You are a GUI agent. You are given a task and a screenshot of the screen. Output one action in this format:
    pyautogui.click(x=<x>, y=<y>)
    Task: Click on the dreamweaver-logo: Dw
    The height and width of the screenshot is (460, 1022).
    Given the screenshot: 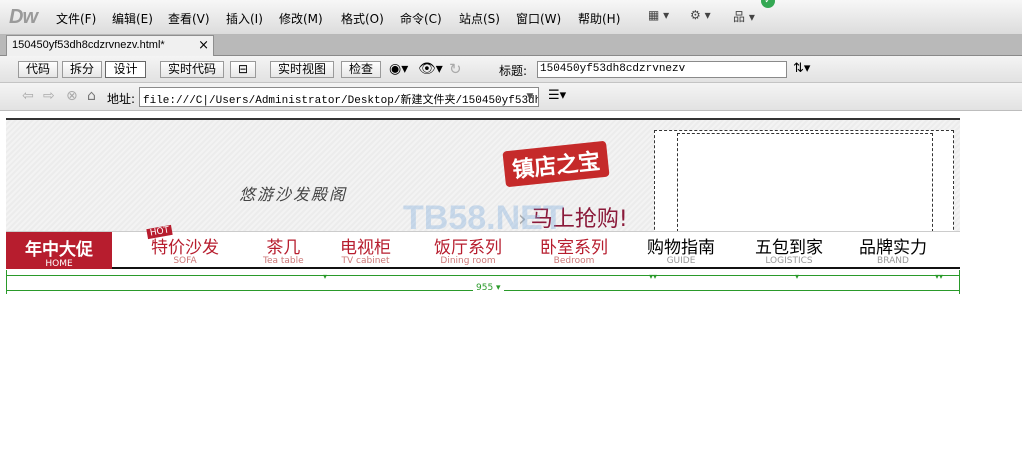 What is the action you would take?
    pyautogui.click(x=23, y=17)
    